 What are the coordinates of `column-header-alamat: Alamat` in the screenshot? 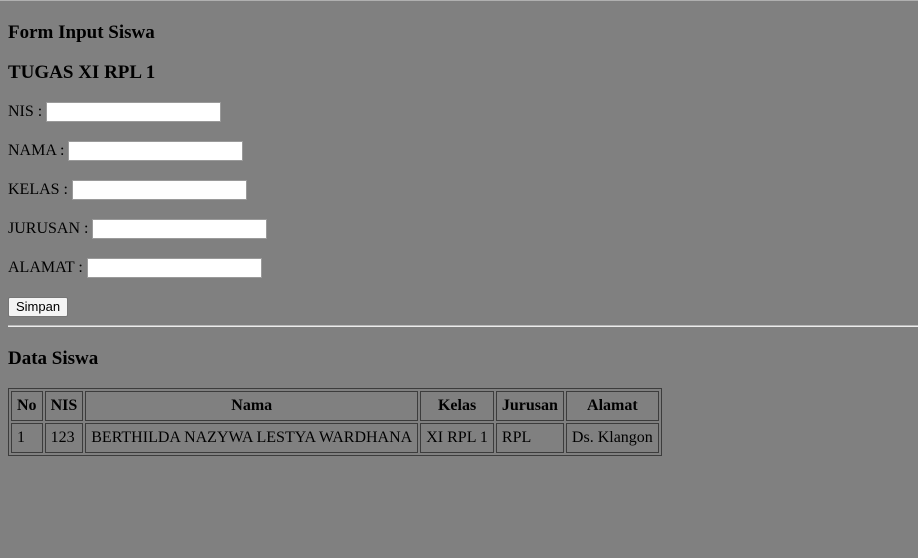 It's located at (612, 406).